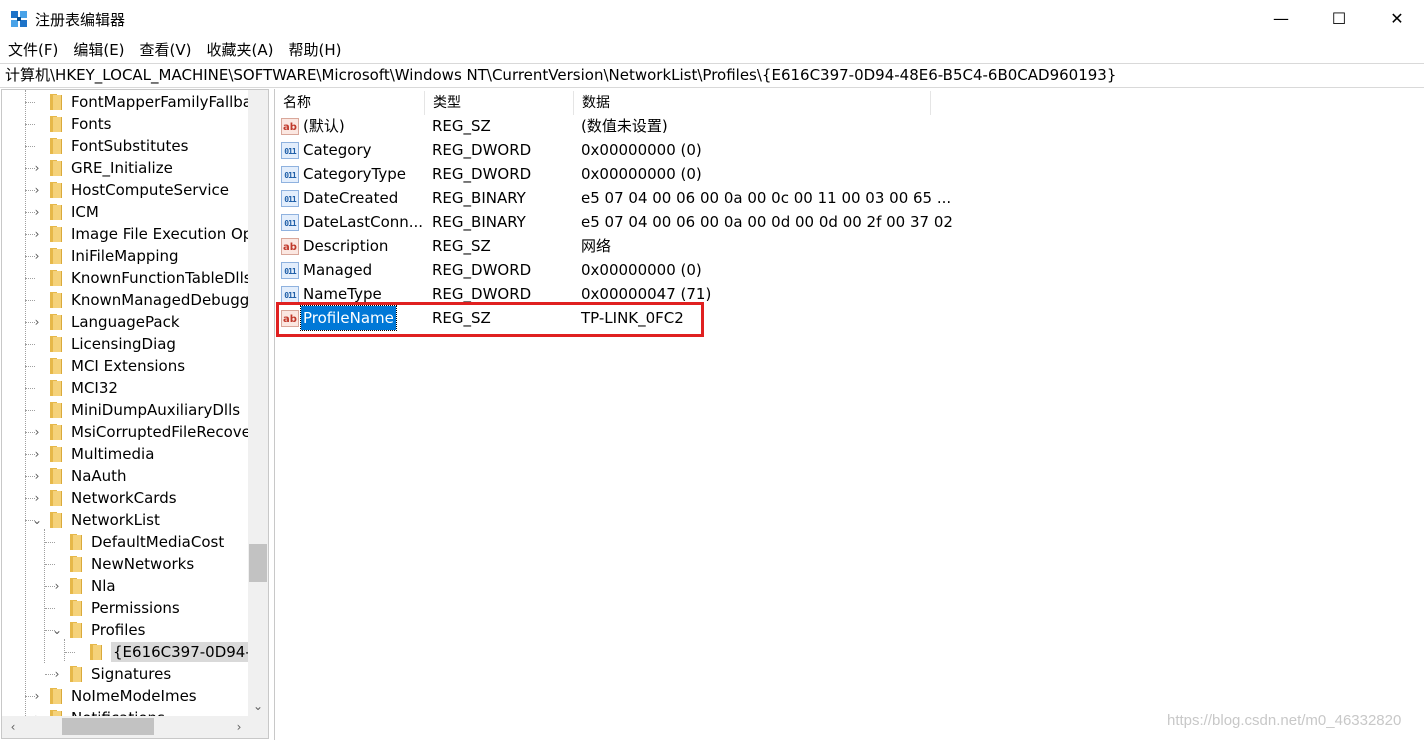  What do you see at coordinates (125, 366) in the screenshot?
I see `tree-item: MCI Extensions` at bounding box center [125, 366].